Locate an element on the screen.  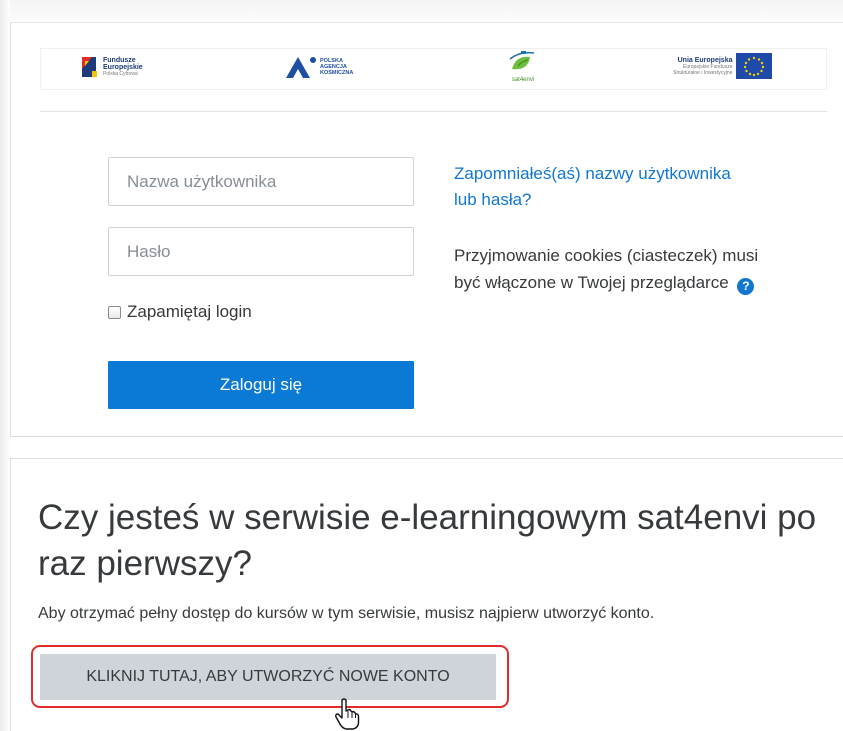
hand-cursor-icon is located at coordinates (347, 714).